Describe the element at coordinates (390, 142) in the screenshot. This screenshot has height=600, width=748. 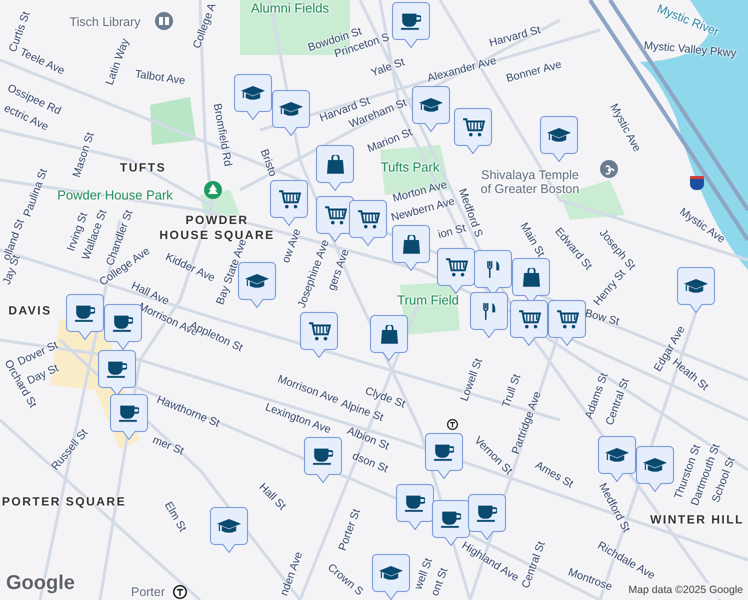
I see `street-label: Marion St` at that location.